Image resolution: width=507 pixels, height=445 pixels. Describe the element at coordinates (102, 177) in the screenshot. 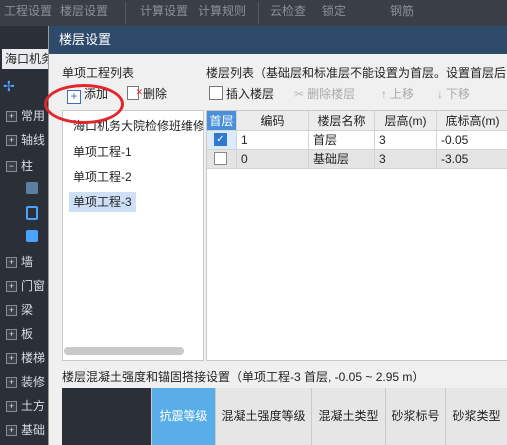

I see `list-item: 单项工程-2` at that location.